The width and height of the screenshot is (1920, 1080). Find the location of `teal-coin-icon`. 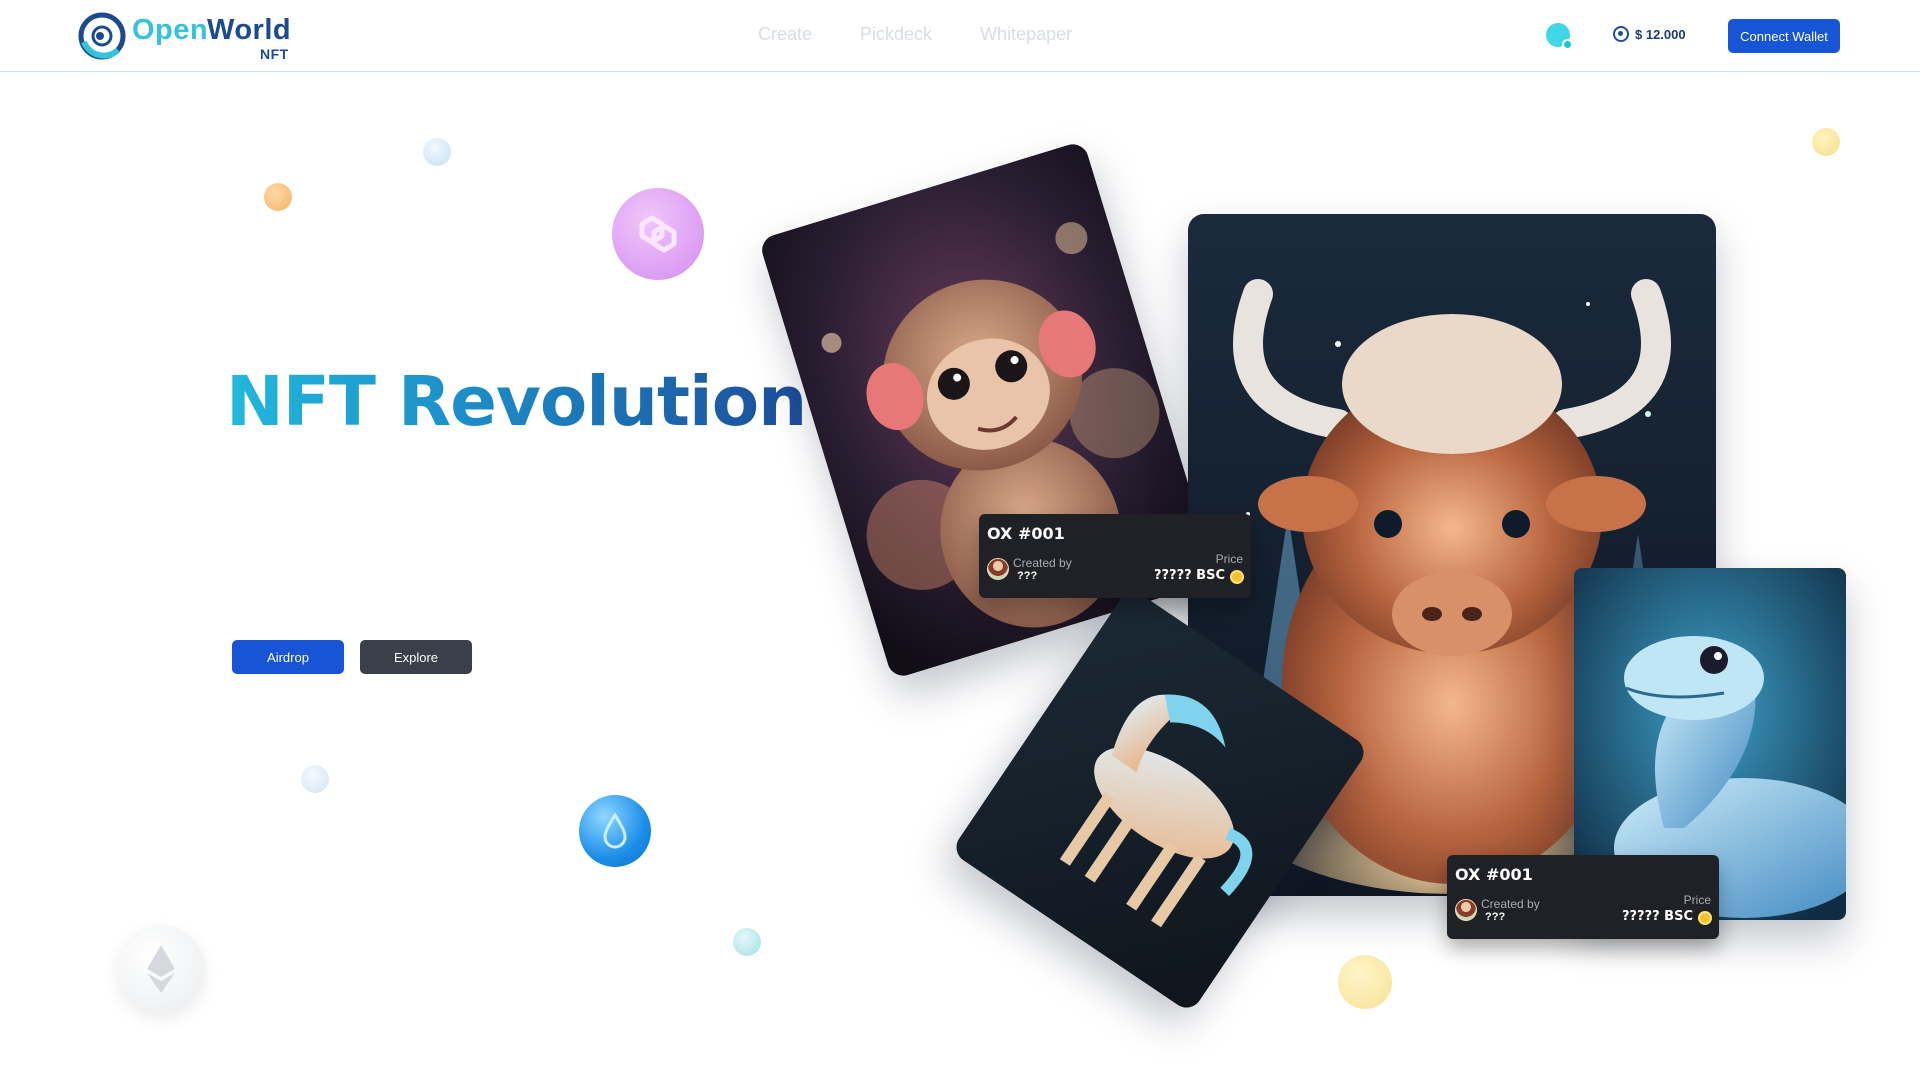

teal-coin-icon is located at coordinates (747, 942).